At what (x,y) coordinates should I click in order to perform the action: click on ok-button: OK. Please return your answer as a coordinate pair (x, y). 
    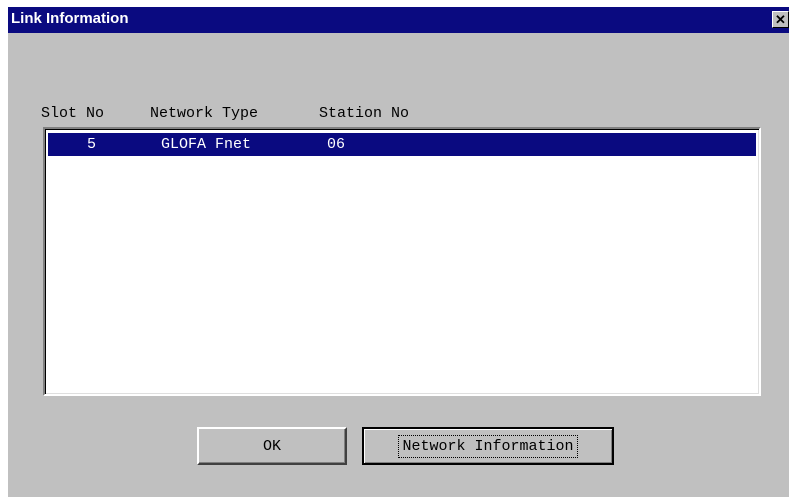
    Looking at the image, I should click on (272, 446).